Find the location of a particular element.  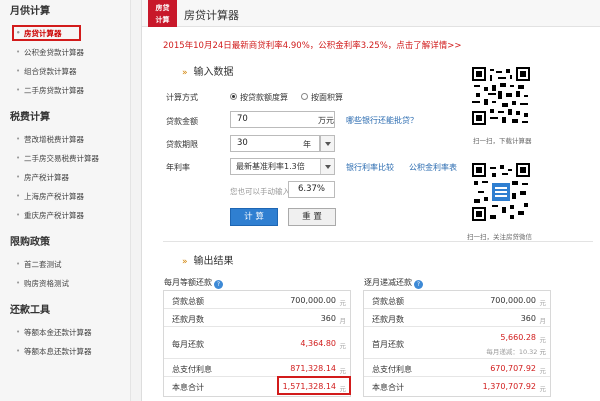

download-qr-caption: 扫一扫，下载计算器 is located at coordinates (502, 141).